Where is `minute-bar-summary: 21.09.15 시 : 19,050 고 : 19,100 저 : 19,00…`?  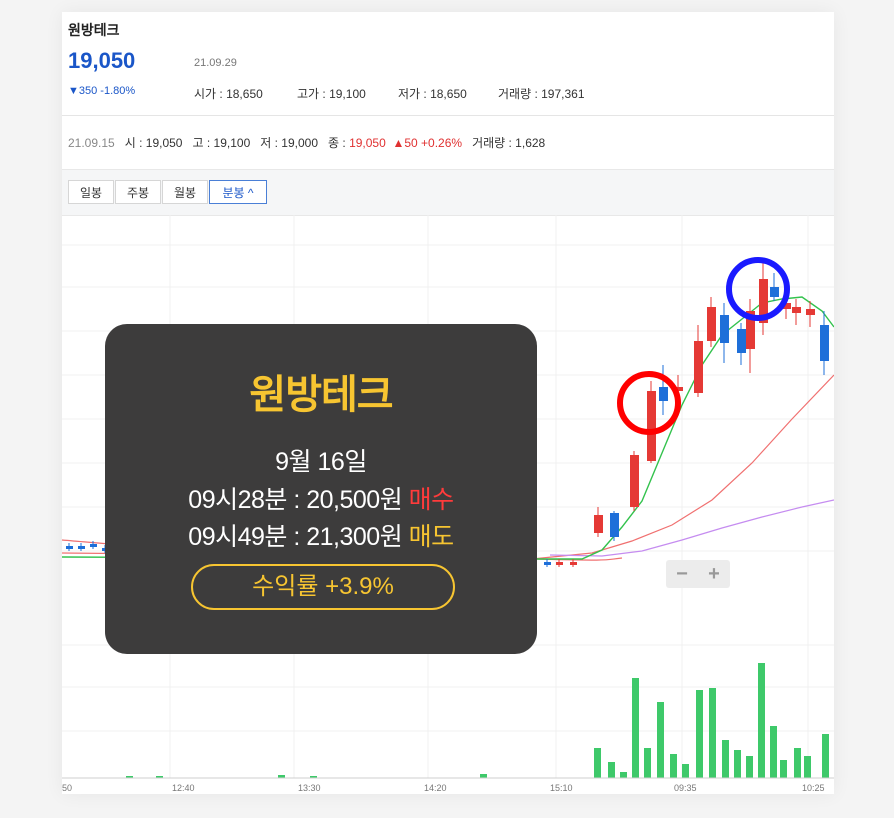
minute-bar-summary: 21.09.15 시 : 19,050 고 : 19,100 저 : 19,00… is located at coordinates (306, 142).